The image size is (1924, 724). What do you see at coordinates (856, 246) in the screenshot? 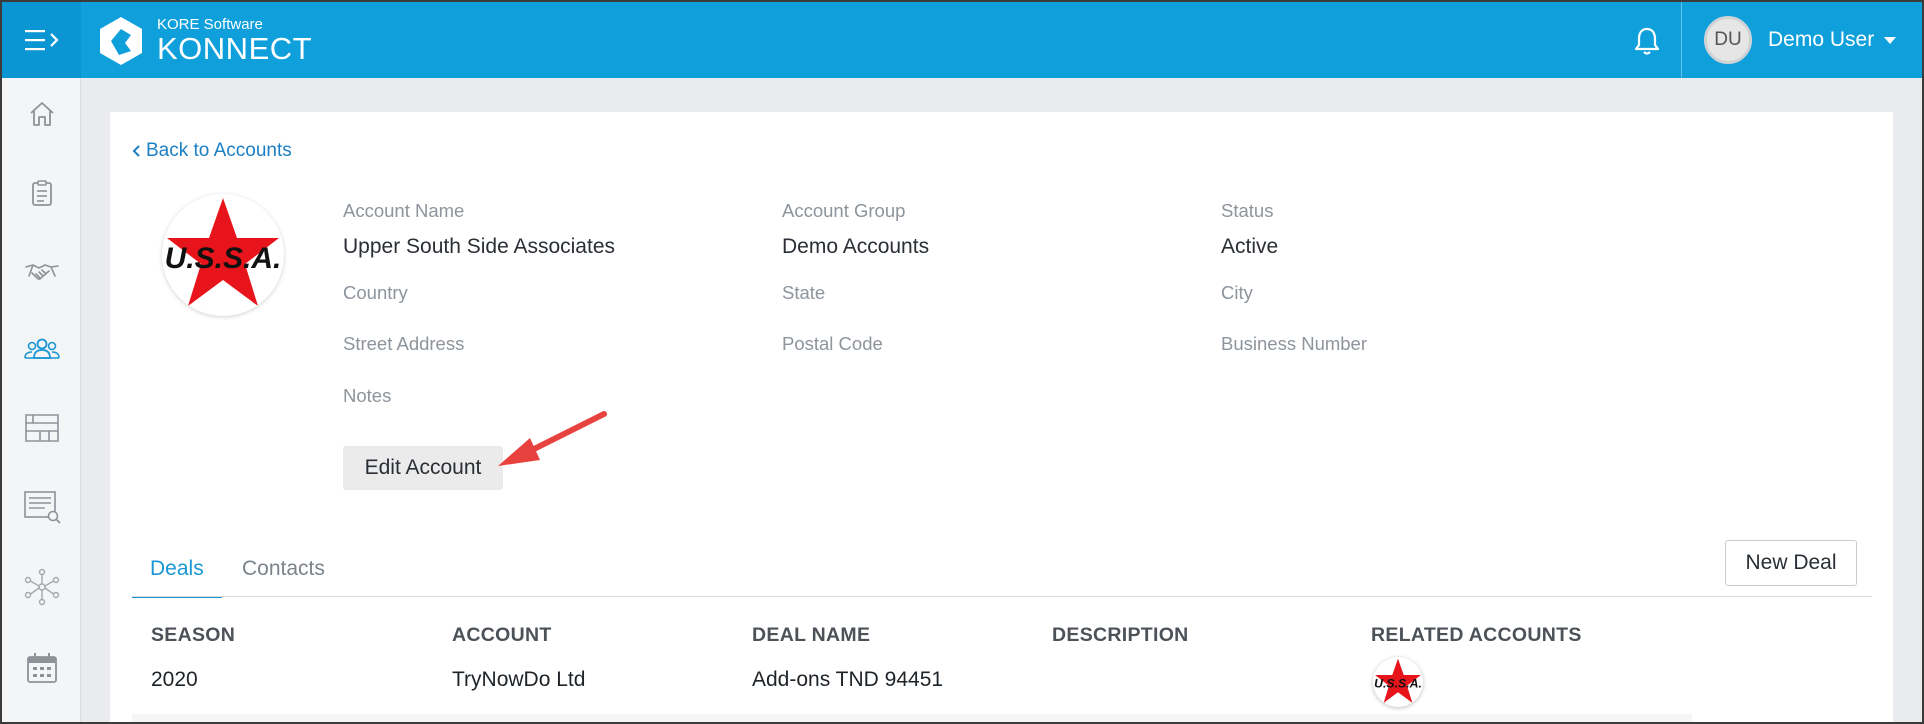
I see `account-group-value: Demo Accounts` at bounding box center [856, 246].